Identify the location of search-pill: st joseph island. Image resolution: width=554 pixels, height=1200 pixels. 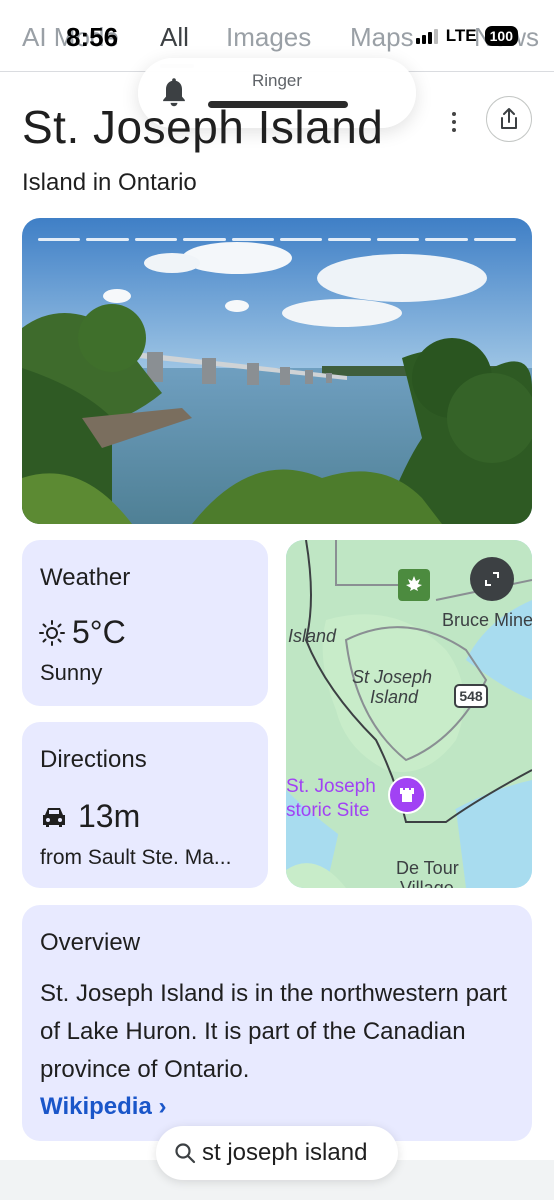
(277, 1153).